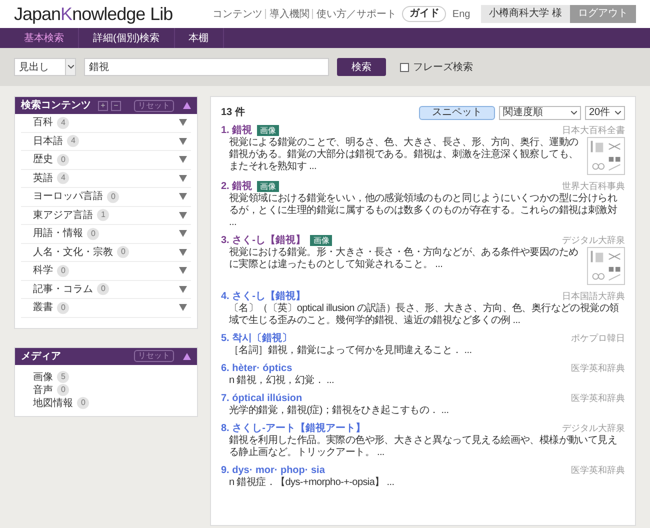  Describe the element at coordinates (525, 14) in the screenshot. I see `user-name: 小樽商科大学 様` at that location.